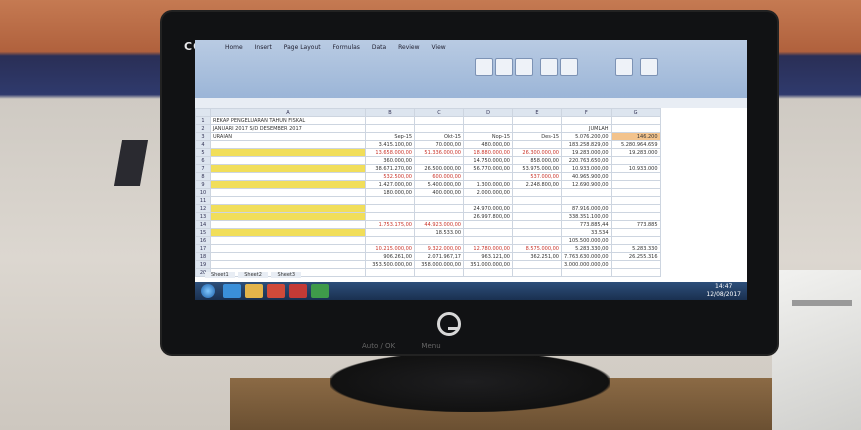  Describe the element at coordinates (378, 346) in the screenshot. I see `monitor-button-auto: Auto / OK` at that location.